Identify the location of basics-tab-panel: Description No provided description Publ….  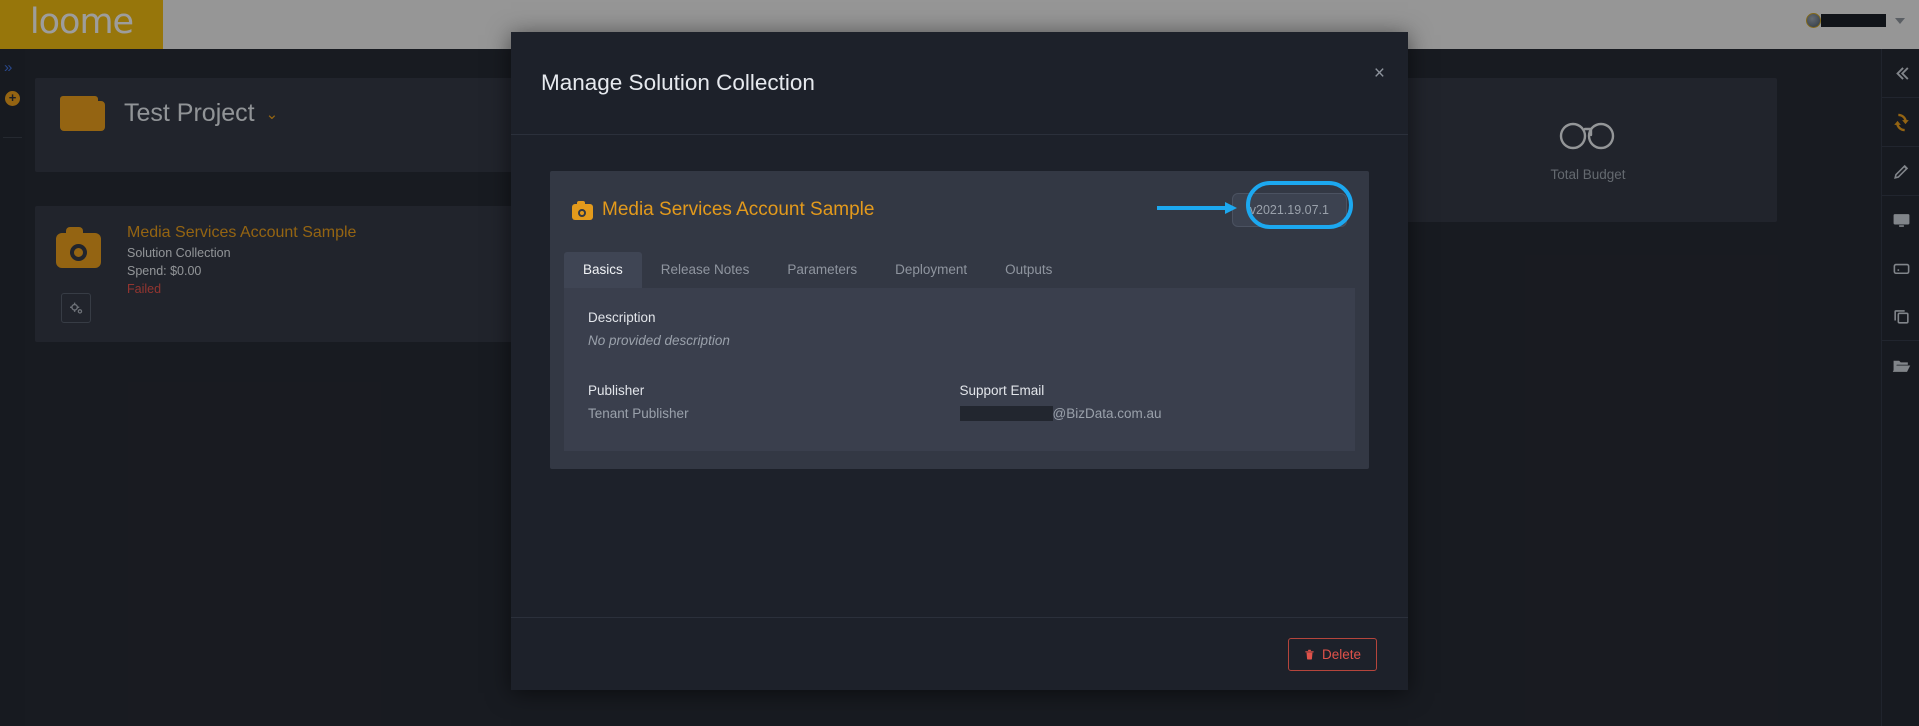
(959, 369).